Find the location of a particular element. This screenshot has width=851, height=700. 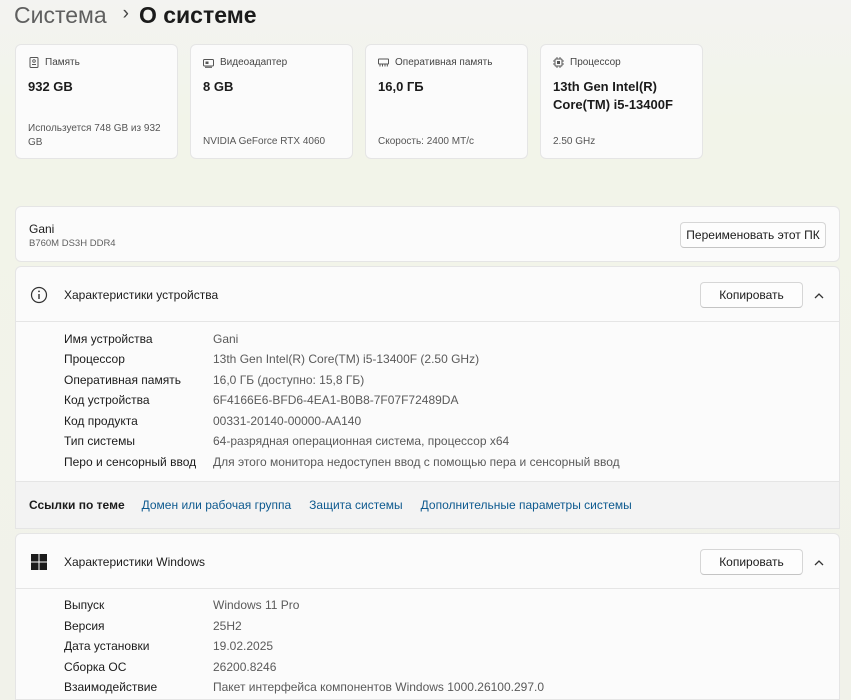

cpu-card-value: 13th Gen Intel(R) Core(TM) i5-13400F is located at coordinates (613, 95).